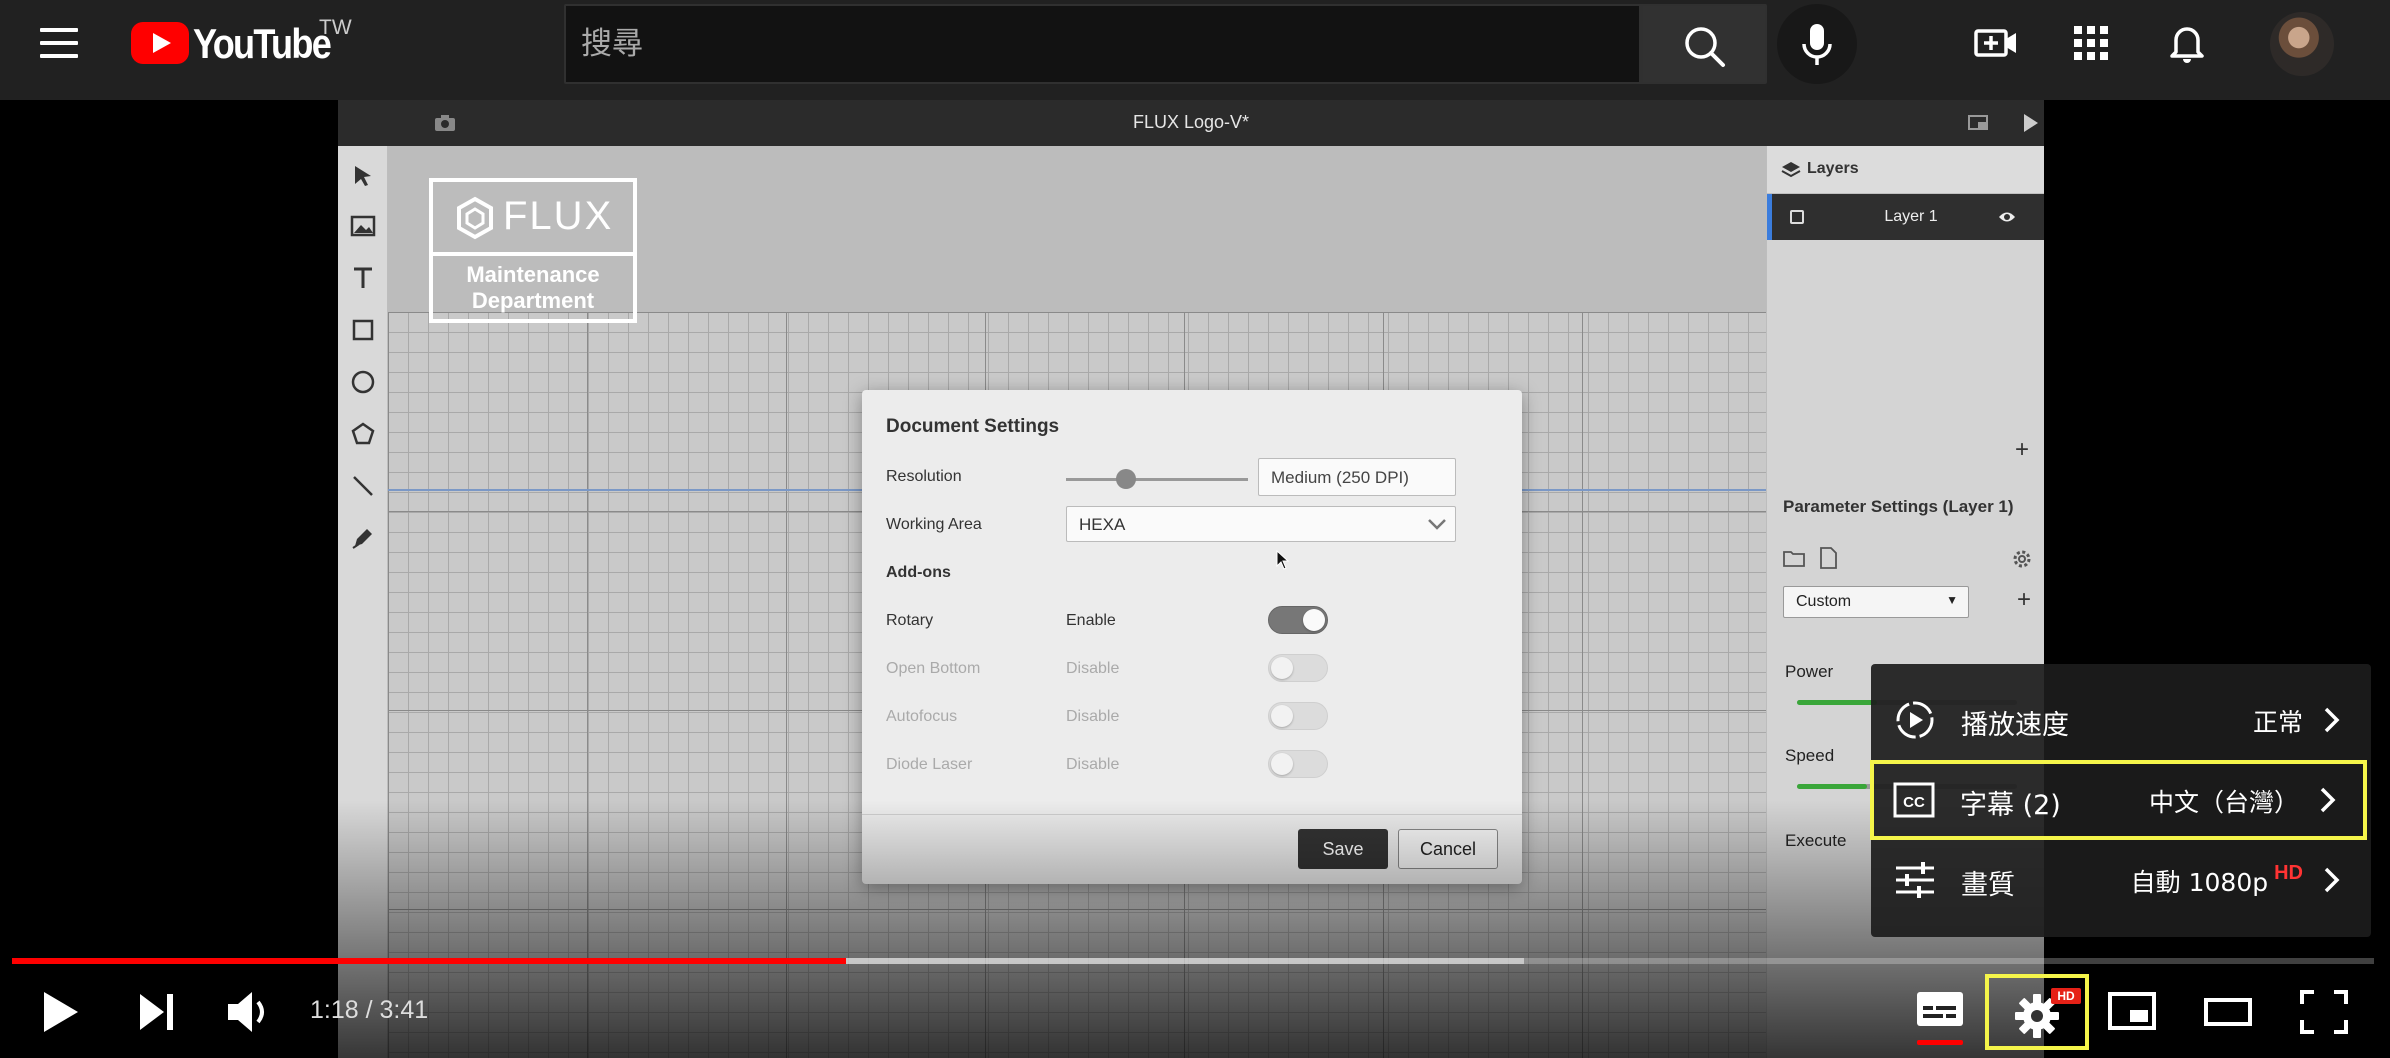 Image resolution: width=2390 pixels, height=1058 pixels. What do you see at coordinates (934, 524) in the screenshot?
I see `working-area-label: Working Area` at bounding box center [934, 524].